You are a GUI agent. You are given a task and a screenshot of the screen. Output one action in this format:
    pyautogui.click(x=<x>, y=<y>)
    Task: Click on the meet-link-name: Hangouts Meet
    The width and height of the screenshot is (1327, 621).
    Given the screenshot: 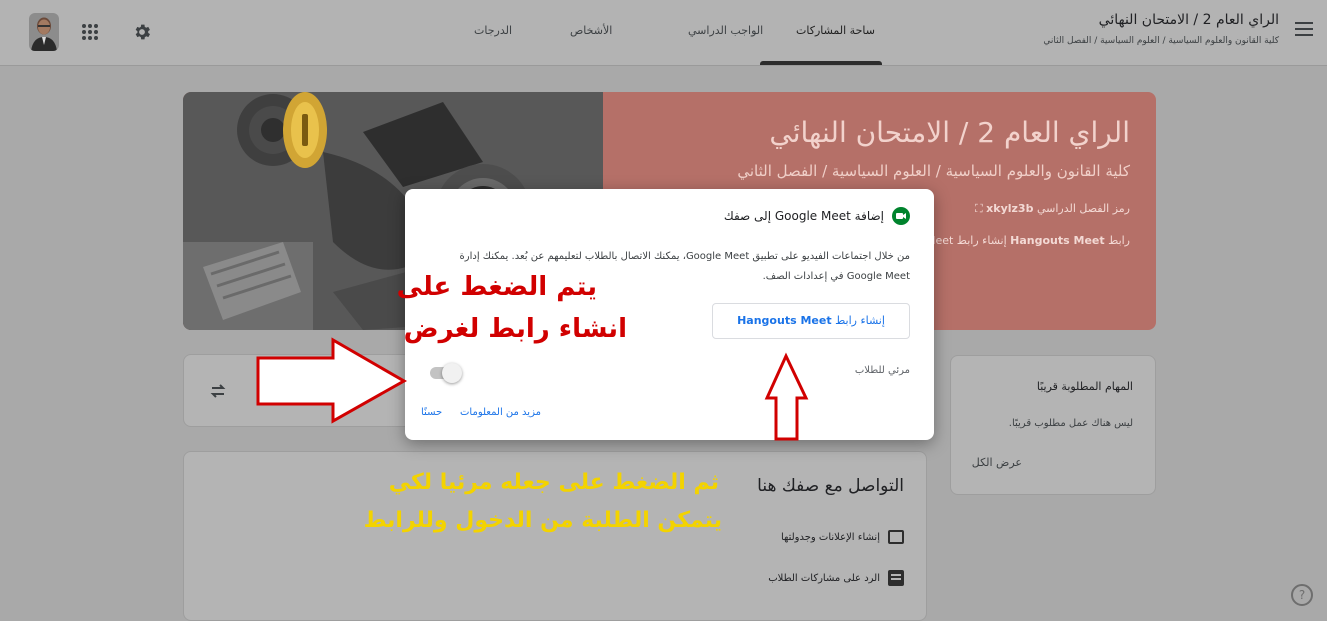 What is the action you would take?
    pyautogui.click(x=1057, y=240)
    